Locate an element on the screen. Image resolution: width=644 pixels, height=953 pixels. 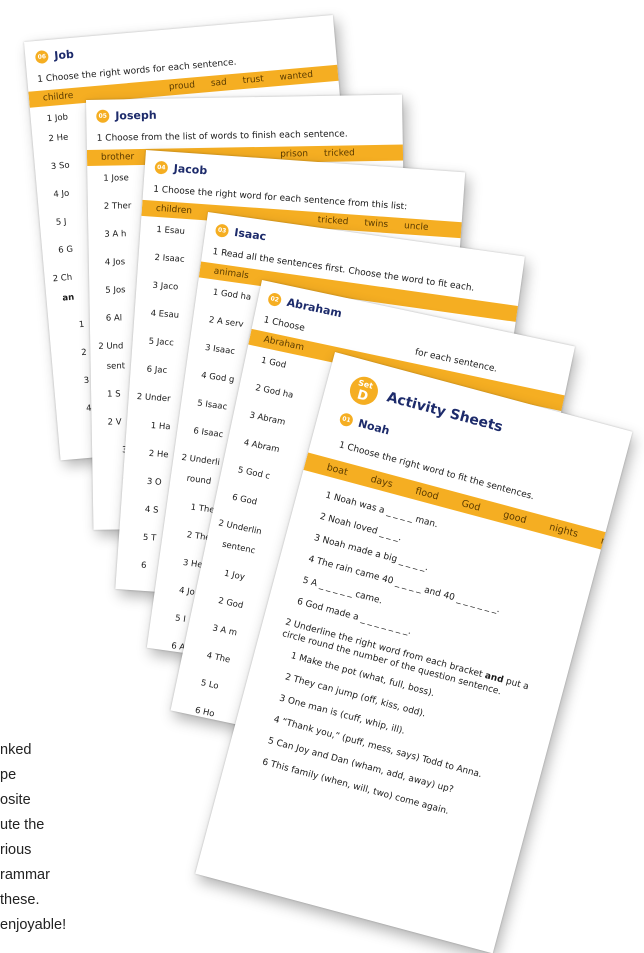
word-bank-item: nights is located at coordinates (564, 530).